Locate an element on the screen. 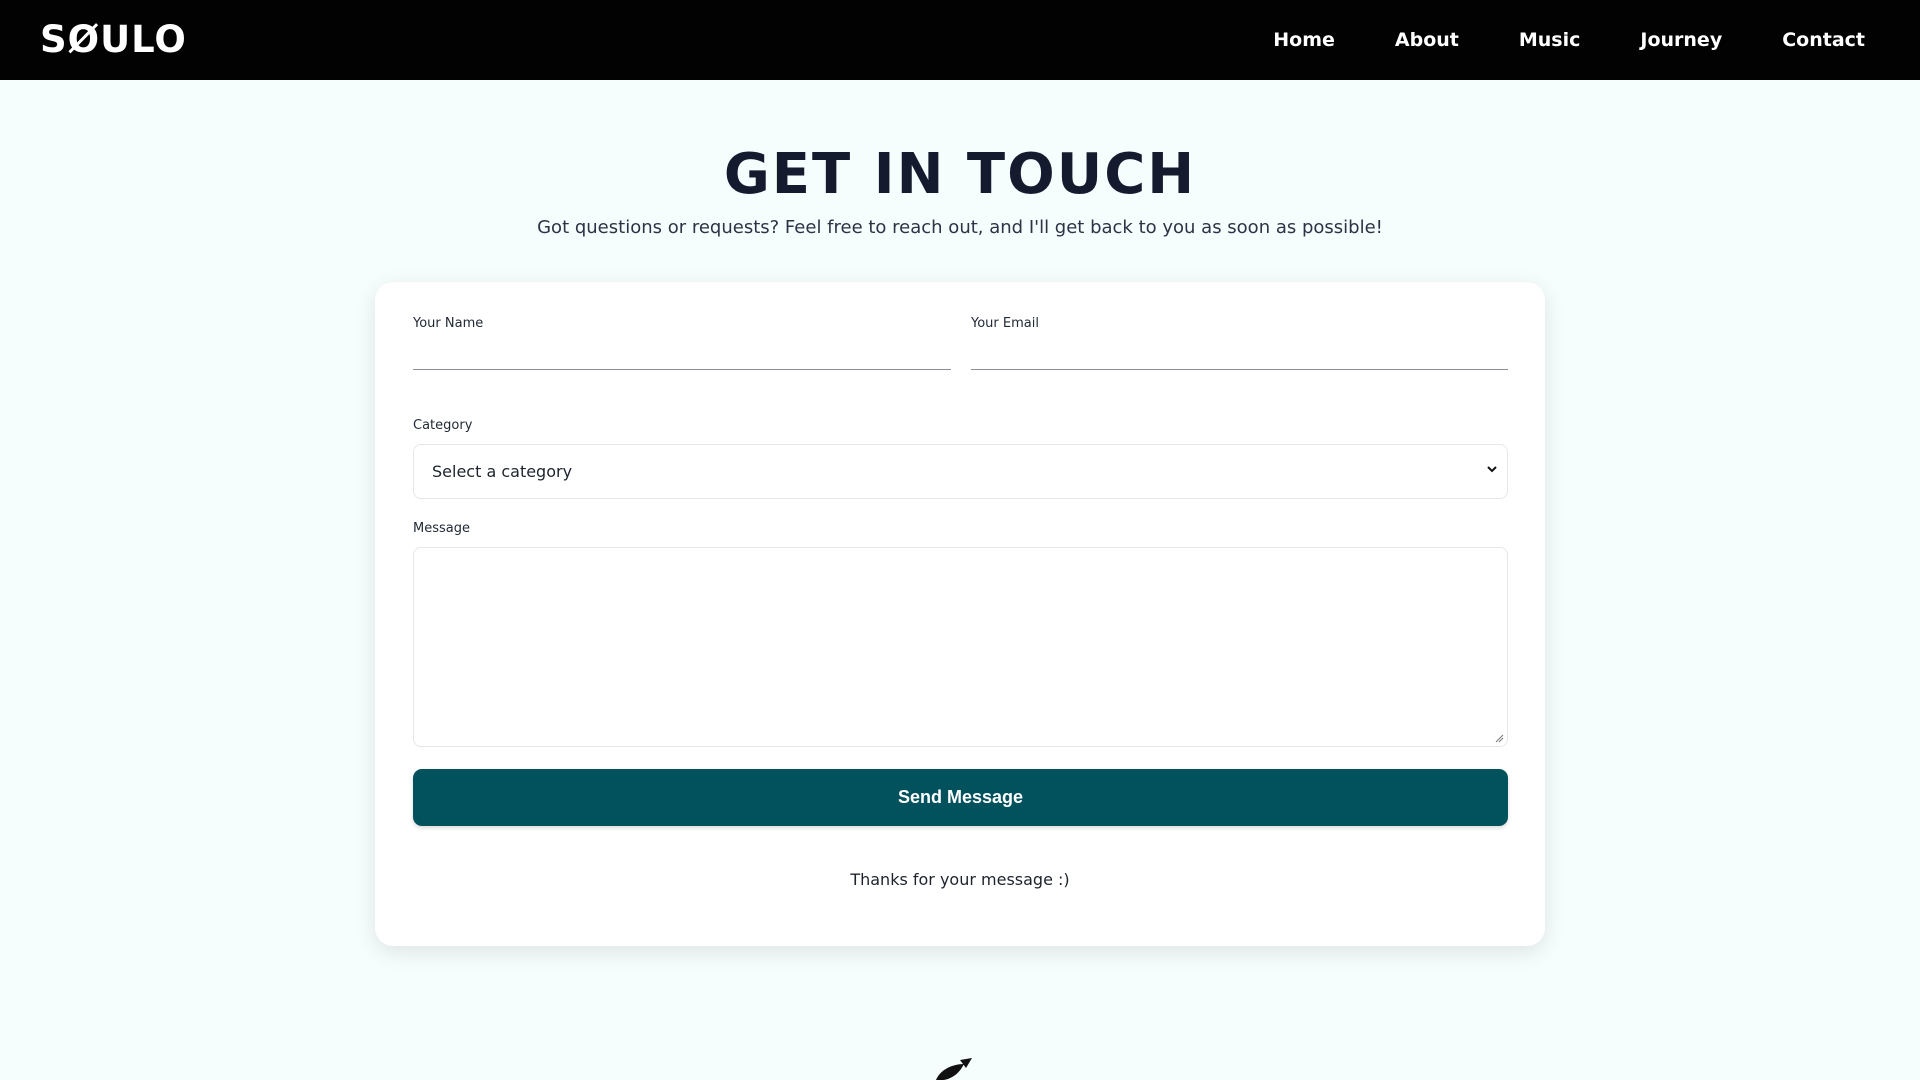 The width and height of the screenshot is (1920, 1080). main-nav: Home About Music Journey Contact is located at coordinates (1569, 40).